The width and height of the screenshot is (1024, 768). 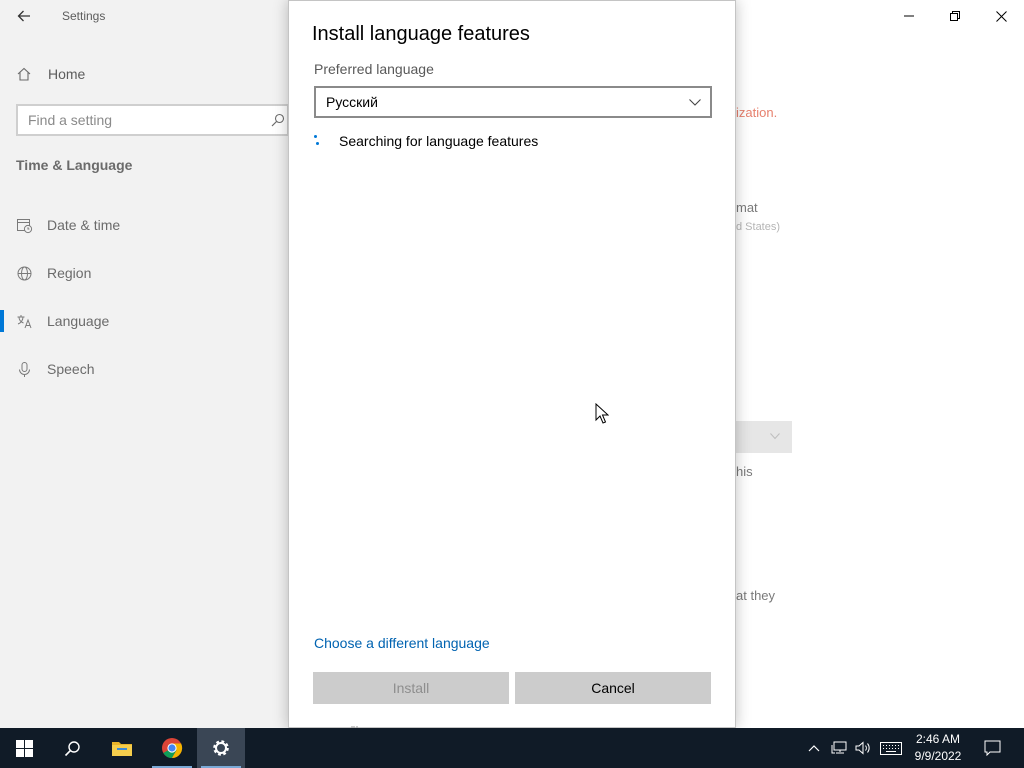 I want to click on sidebar-item-language: Language, so click(x=151, y=321).